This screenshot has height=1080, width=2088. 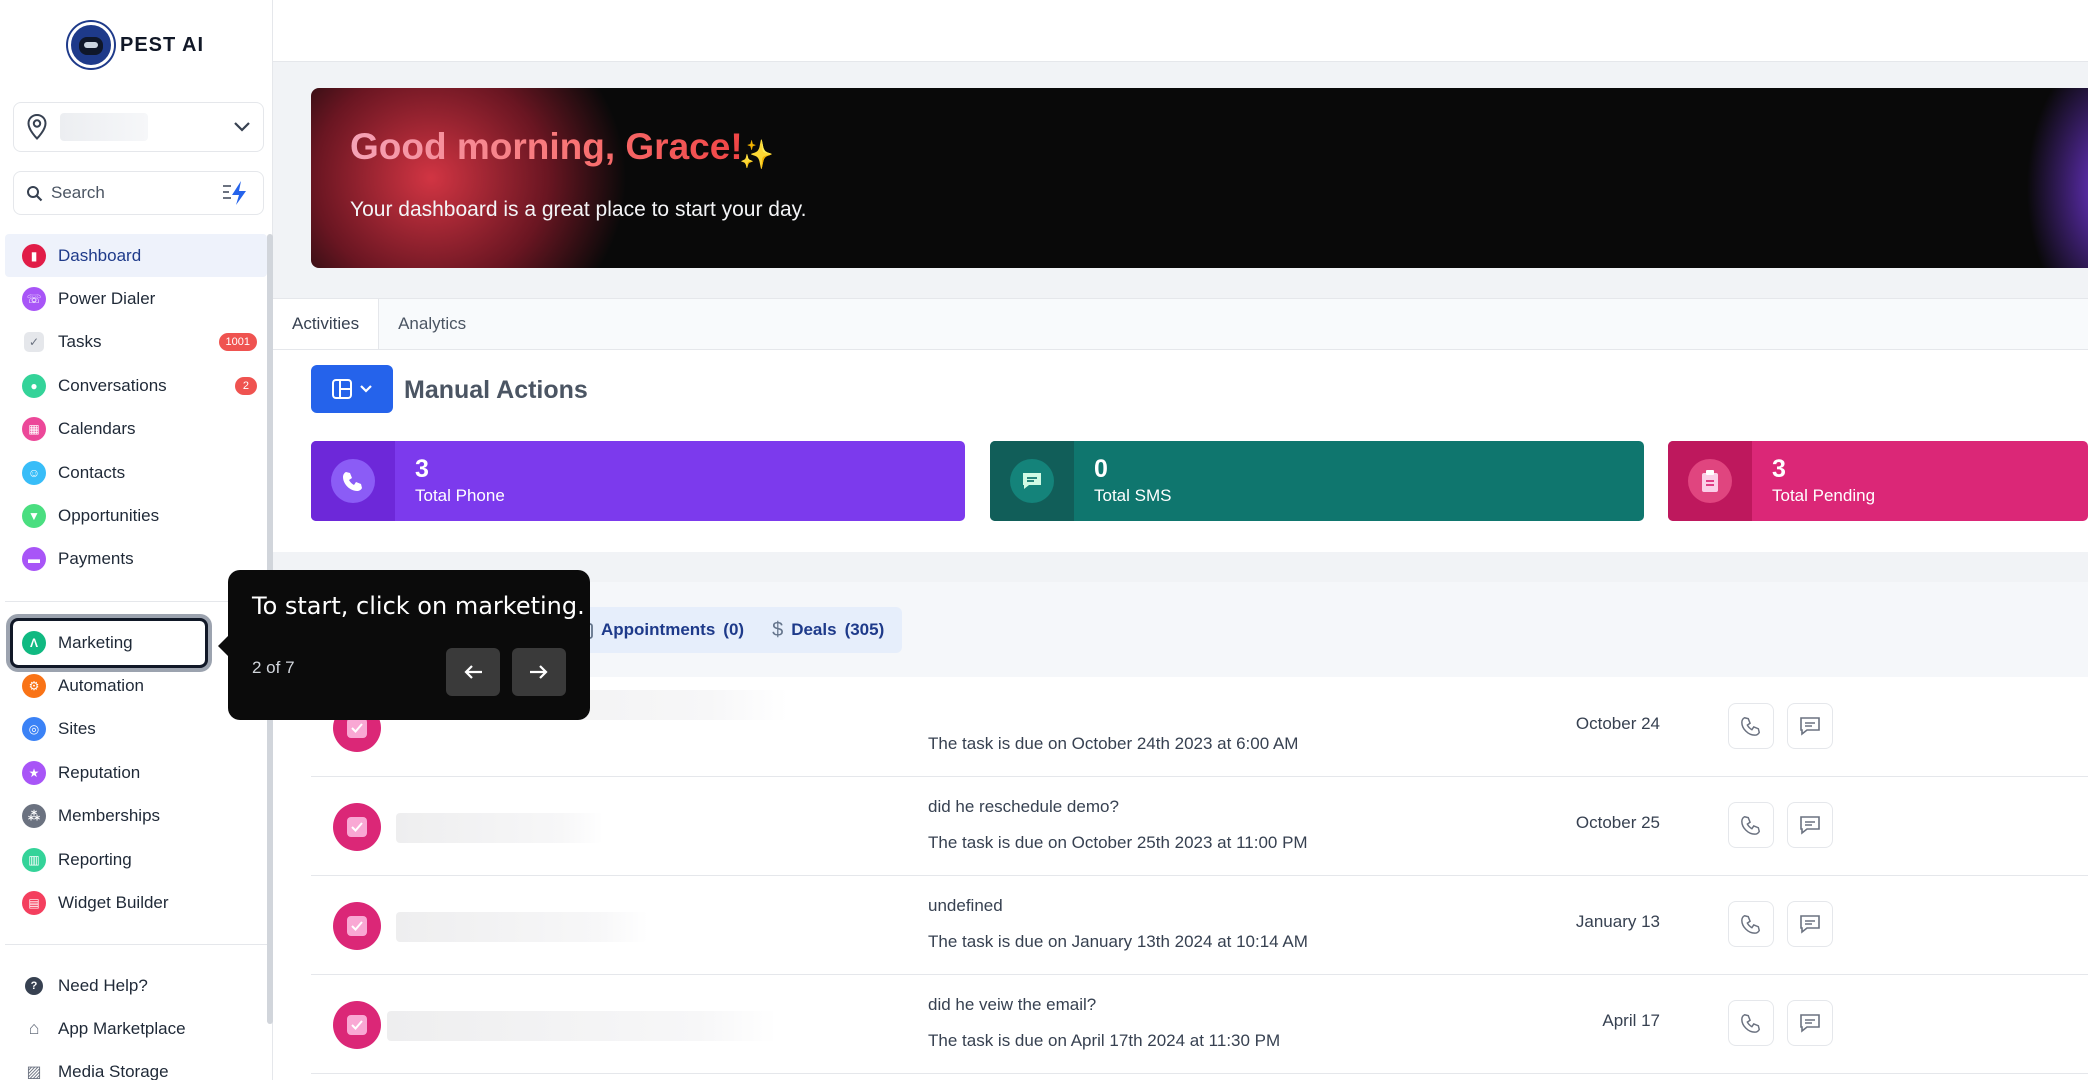 What do you see at coordinates (546, 146) in the screenshot?
I see `greeting-title: Good morning, Grace!` at bounding box center [546, 146].